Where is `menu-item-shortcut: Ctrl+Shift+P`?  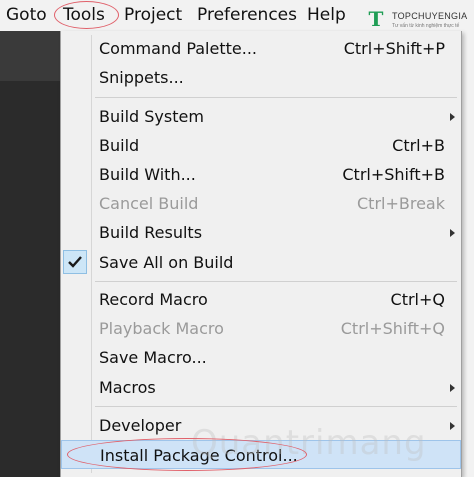 menu-item-shortcut: Ctrl+Shift+P is located at coordinates (394, 48).